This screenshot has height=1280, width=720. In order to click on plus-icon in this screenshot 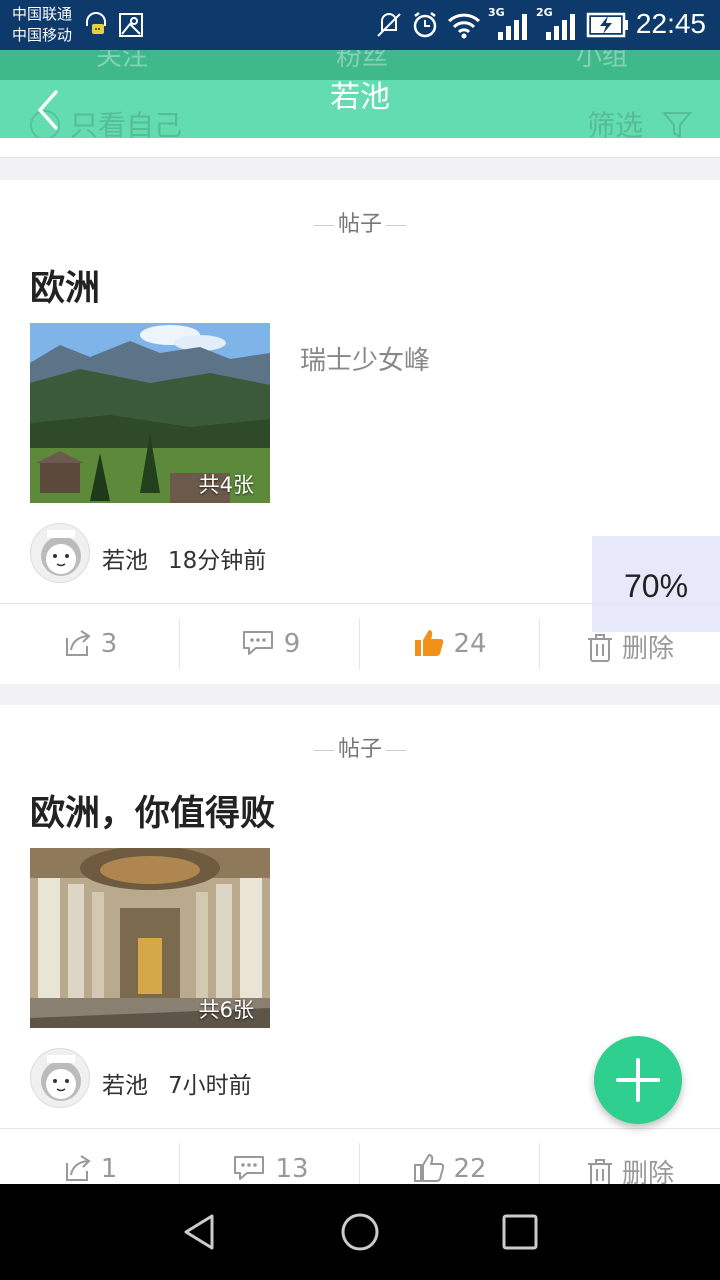, I will do `click(638, 1080)`.